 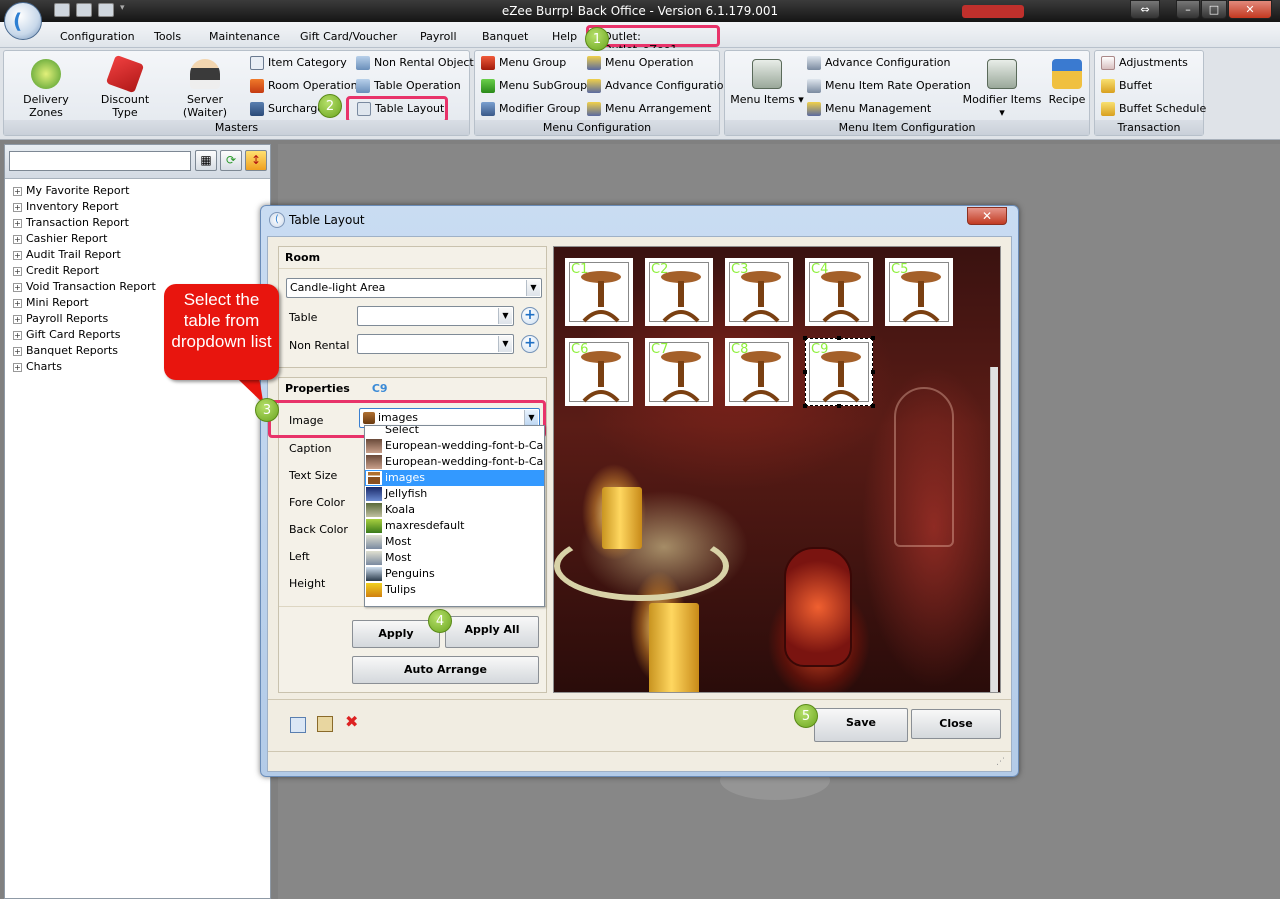 What do you see at coordinates (454, 574) in the screenshot?
I see `dropdown-option: Penguins` at bounding box center [454, 574].